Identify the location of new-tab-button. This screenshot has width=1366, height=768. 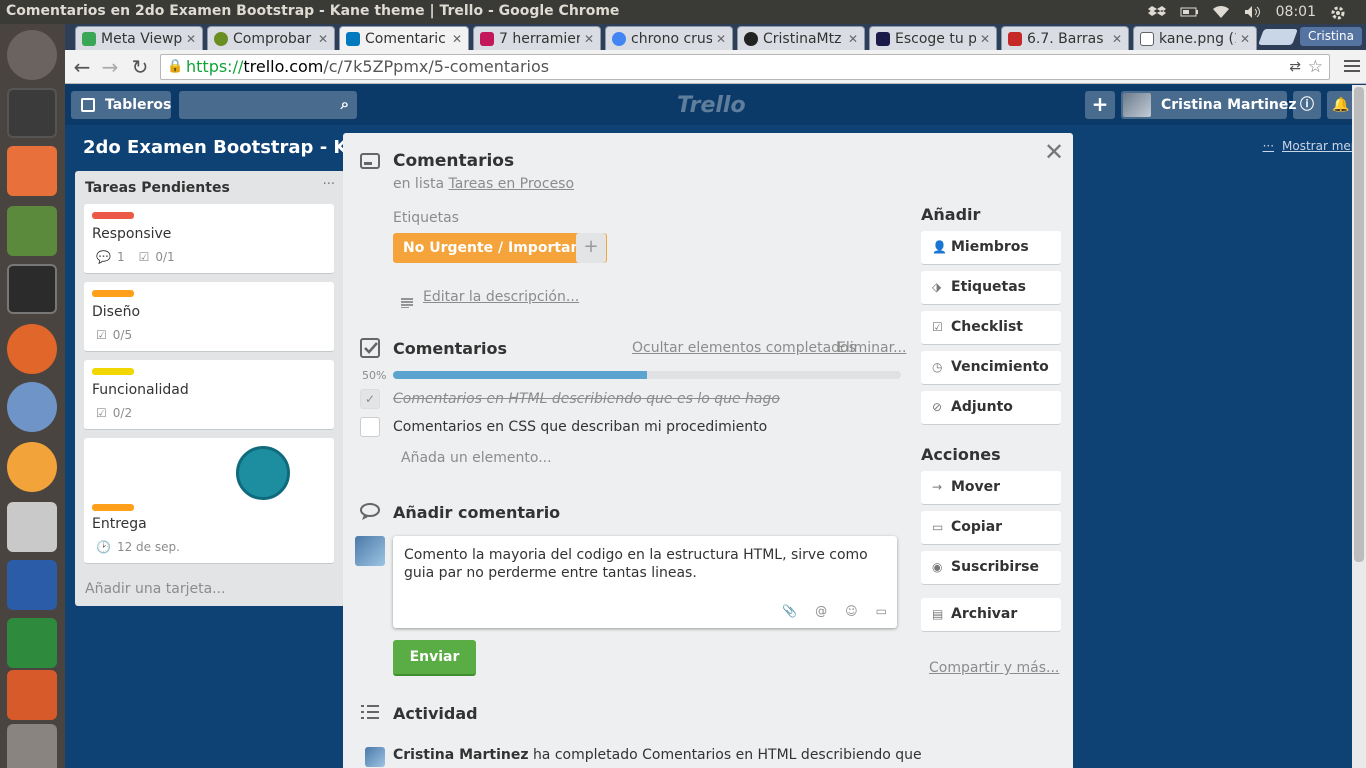
(1278, 37).